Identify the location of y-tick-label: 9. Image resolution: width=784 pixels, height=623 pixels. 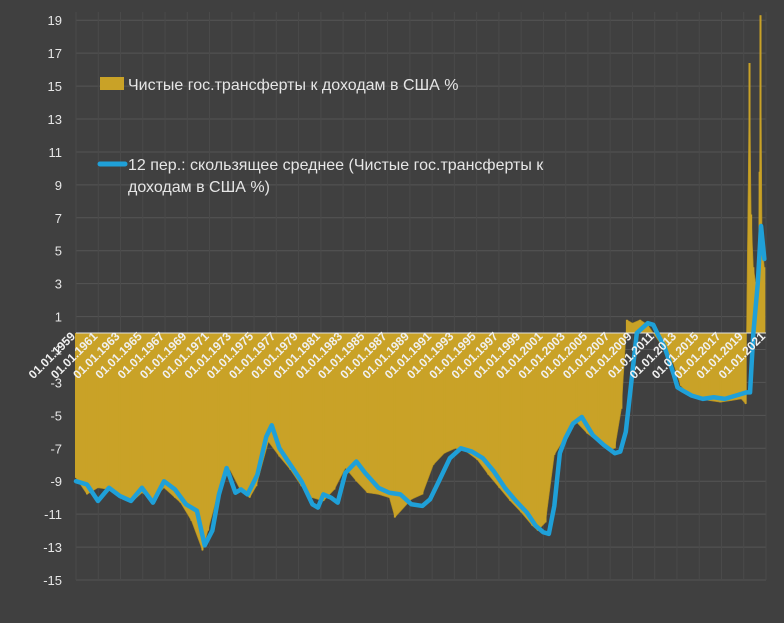
(58, 185).